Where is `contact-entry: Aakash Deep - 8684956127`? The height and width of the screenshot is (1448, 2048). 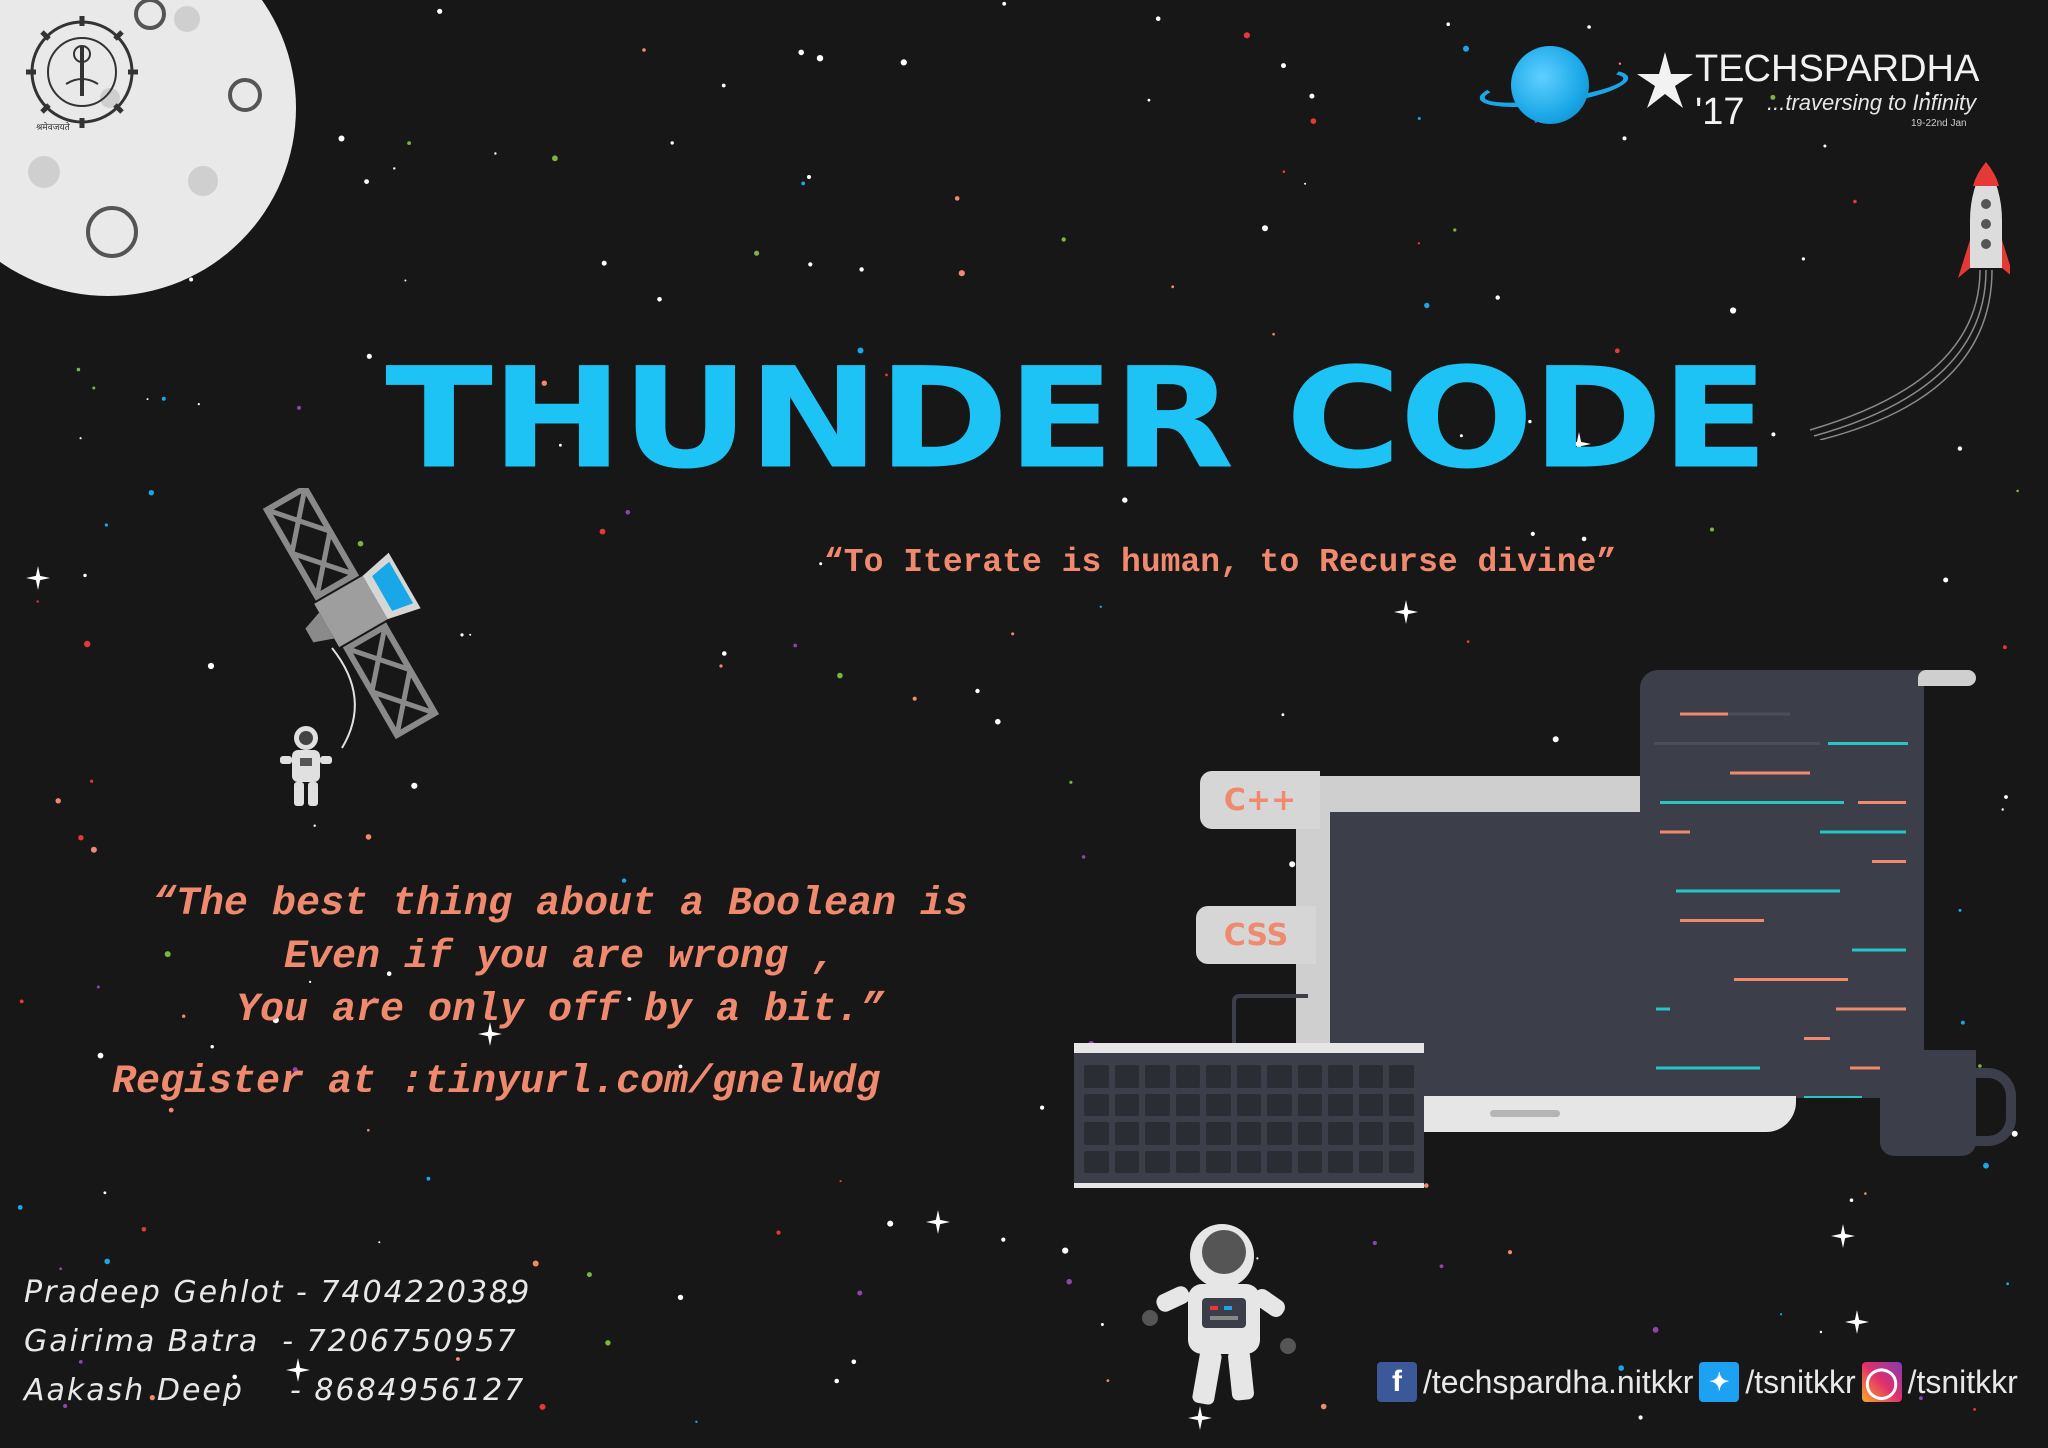
contact-entry: Aakash Deep - 8684956127 is located at coordinates (275, 1390).